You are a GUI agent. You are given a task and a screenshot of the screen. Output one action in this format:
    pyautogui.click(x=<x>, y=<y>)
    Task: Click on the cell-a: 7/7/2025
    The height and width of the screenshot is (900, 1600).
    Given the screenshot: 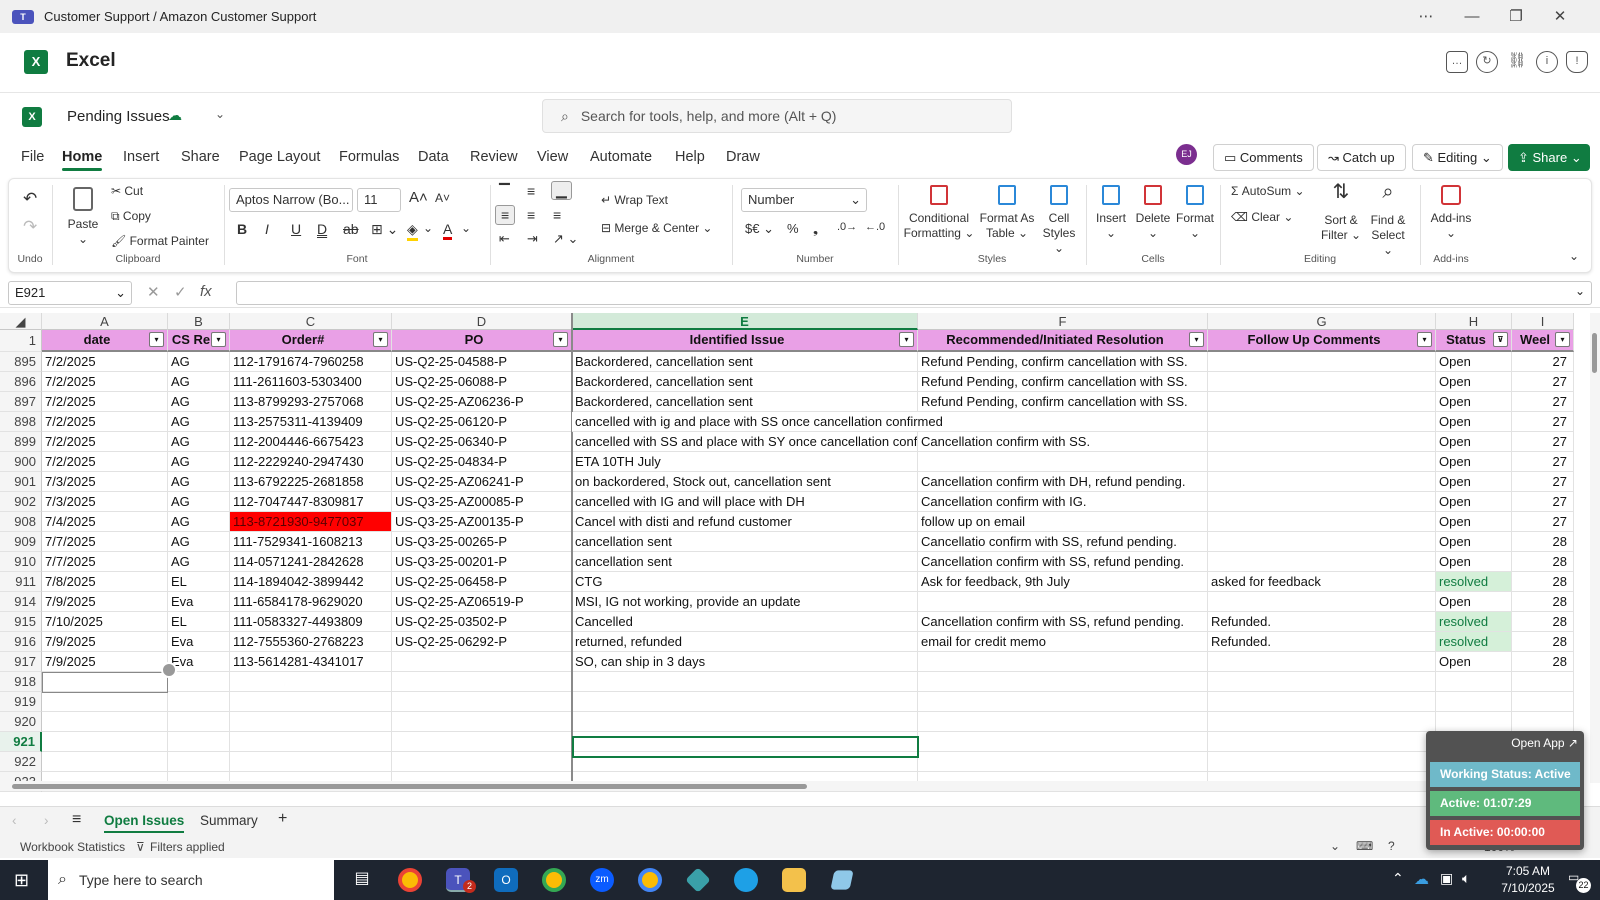 What is the action you would take?
    pyautogui.click(x=105, y=542)
    